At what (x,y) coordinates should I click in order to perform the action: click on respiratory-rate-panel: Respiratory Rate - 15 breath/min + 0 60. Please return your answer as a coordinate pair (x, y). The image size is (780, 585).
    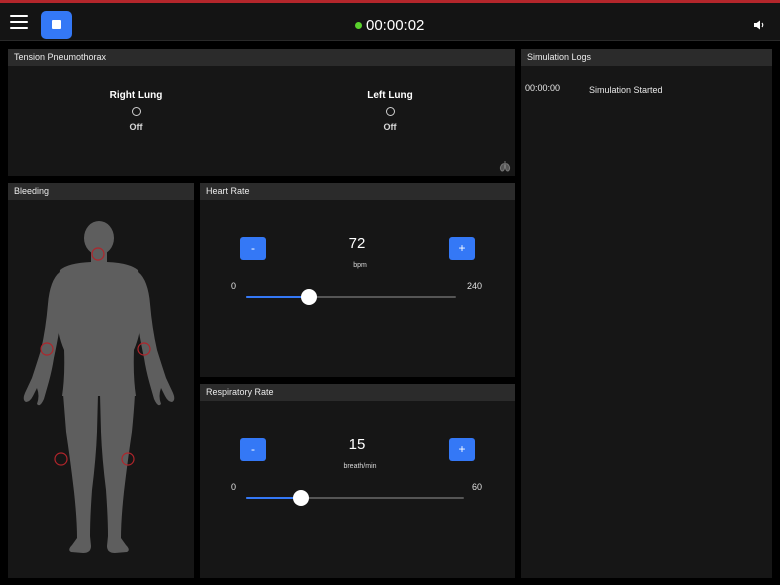
    Looking at the image, I should click on (357, 481).